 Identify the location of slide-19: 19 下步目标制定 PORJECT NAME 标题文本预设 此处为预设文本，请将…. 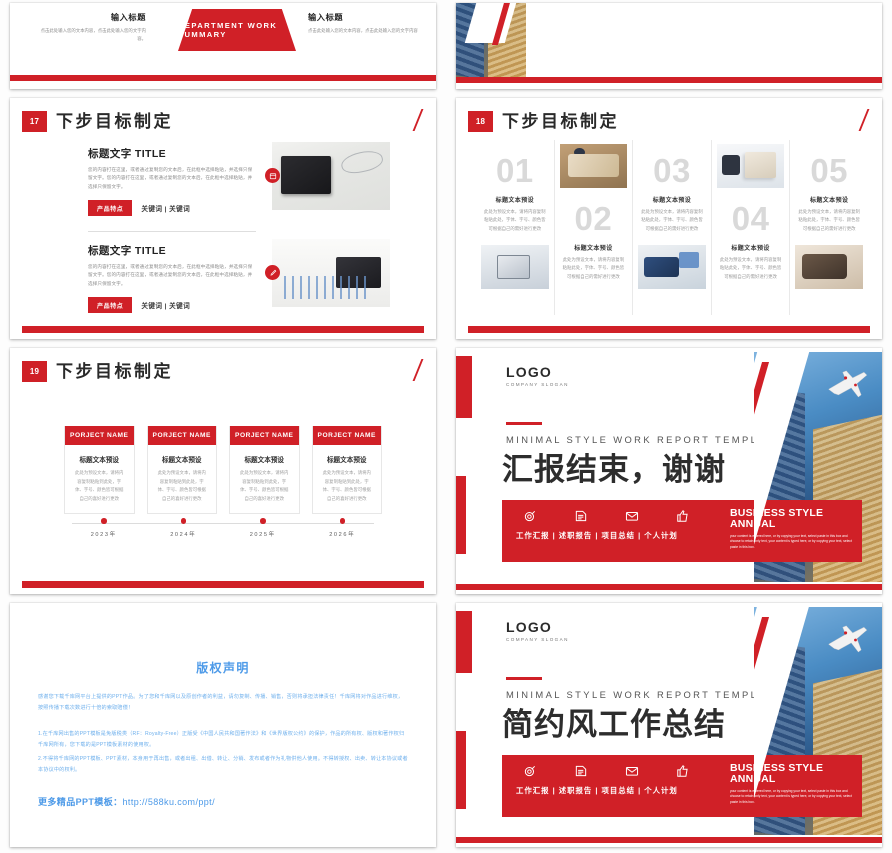
(223, 471).